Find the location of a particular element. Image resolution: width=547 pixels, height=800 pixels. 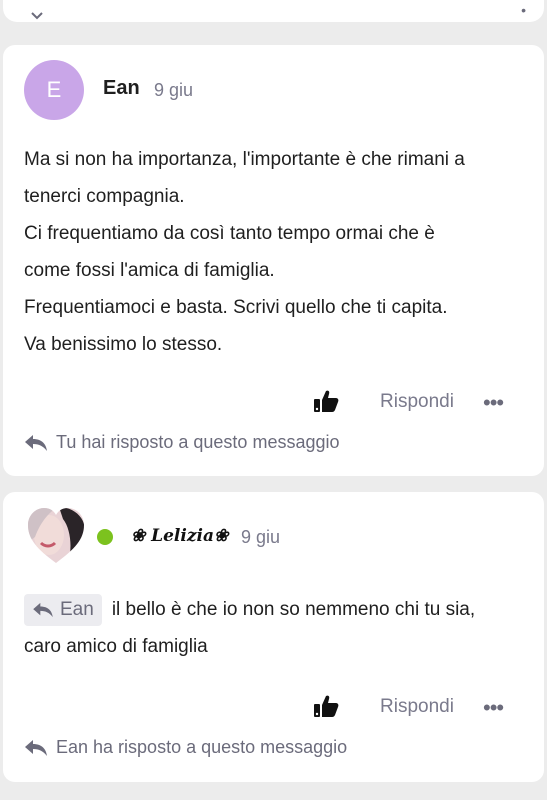

comment-line: caro amico di famiglia is located at coordinates (116, 646).